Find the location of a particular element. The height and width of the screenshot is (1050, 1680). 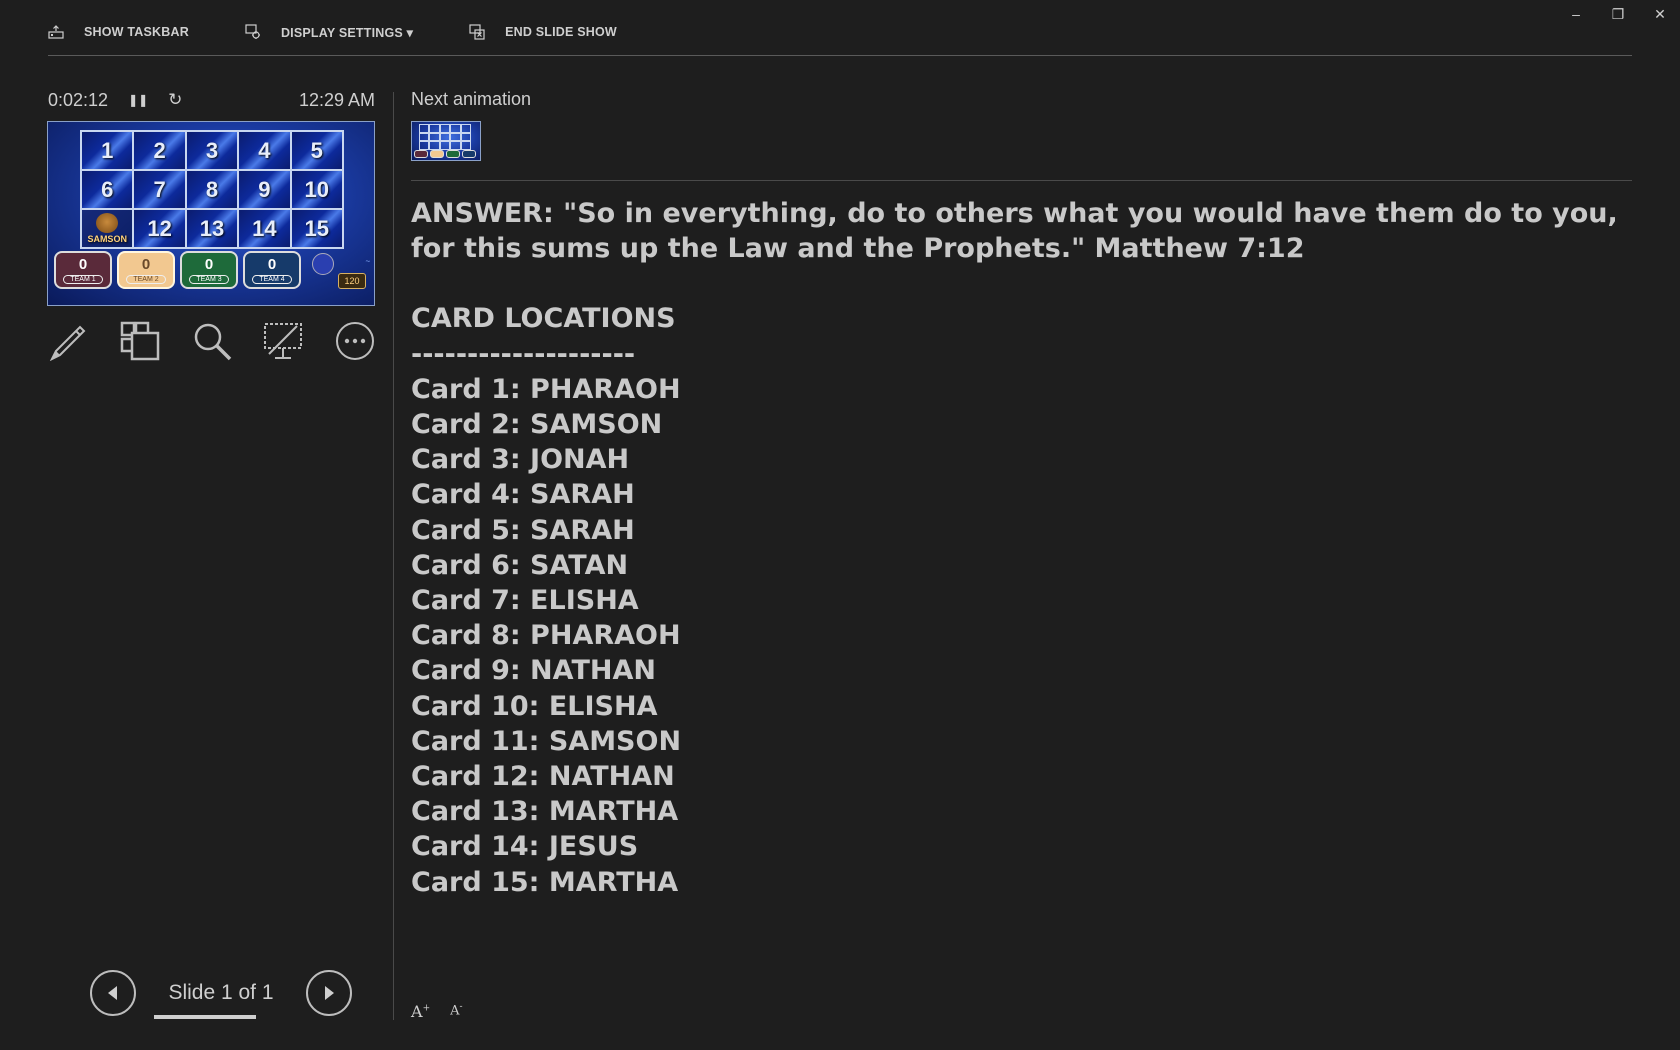

zoom-icon is located at coordinates (212, 341).